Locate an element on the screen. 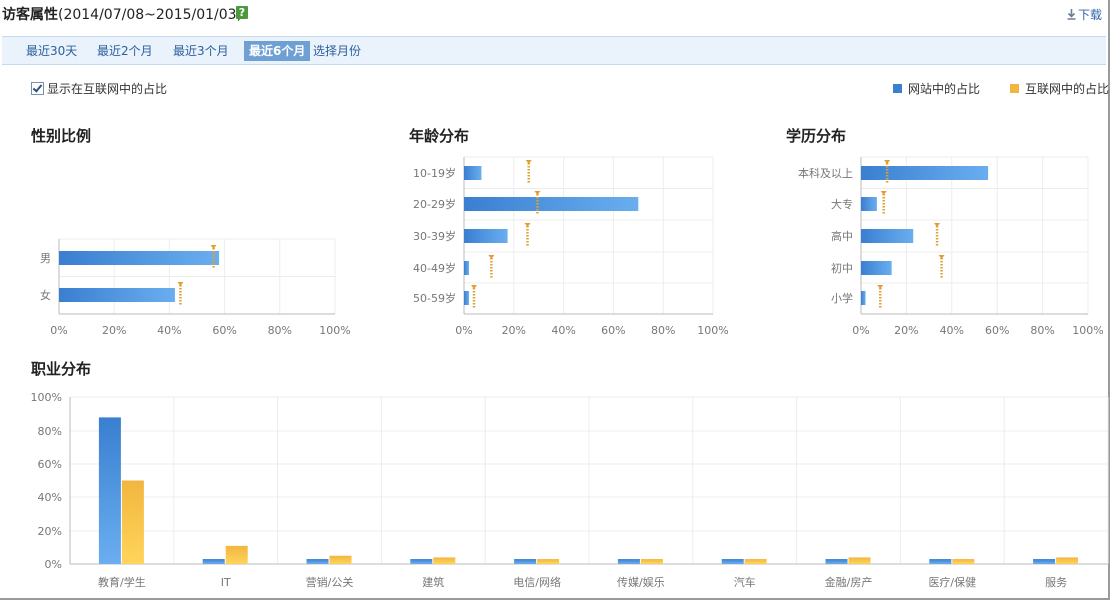  gender-x-tick-label: 20% is located at coordinates (114, 330).